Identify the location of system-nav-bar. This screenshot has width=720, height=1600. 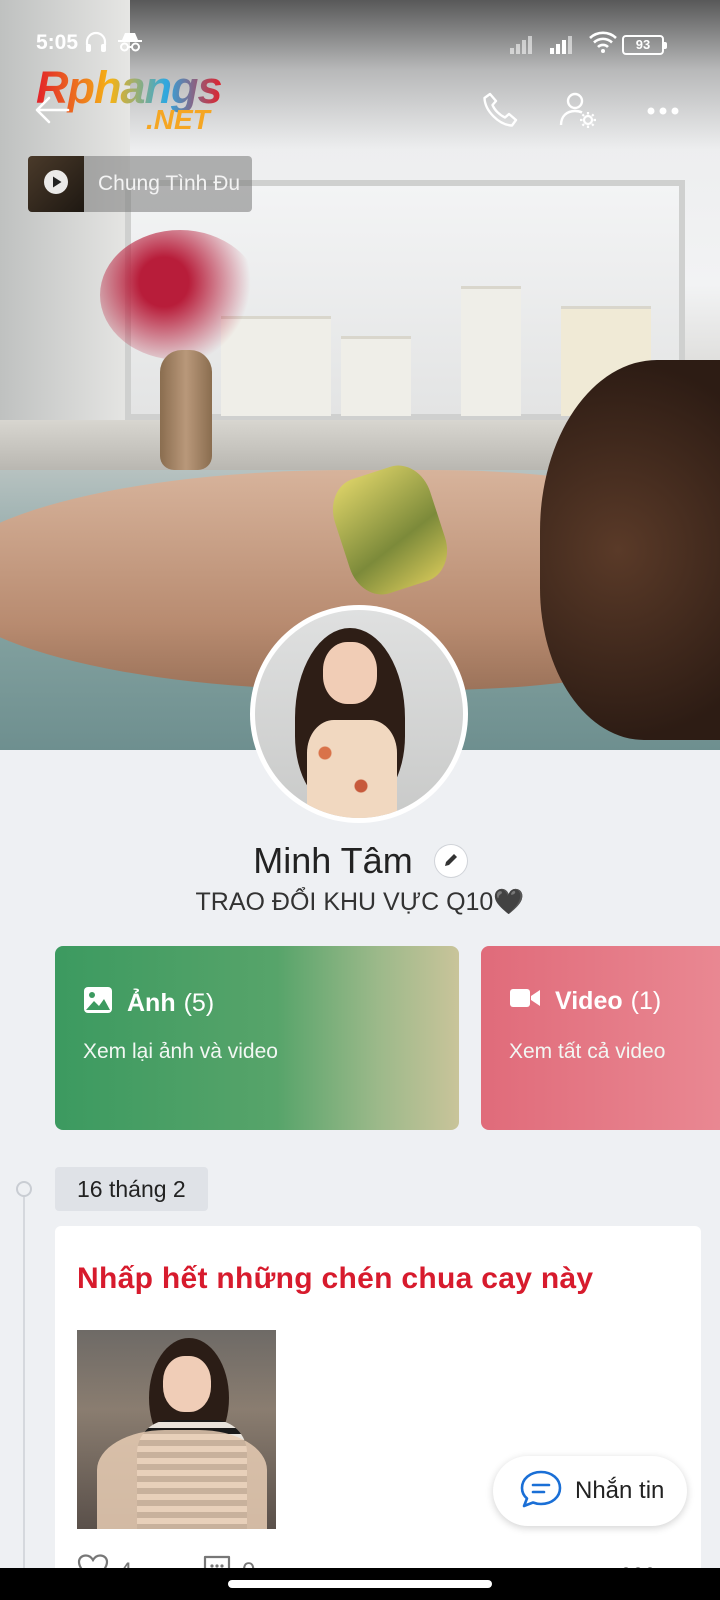
(360, 1584).